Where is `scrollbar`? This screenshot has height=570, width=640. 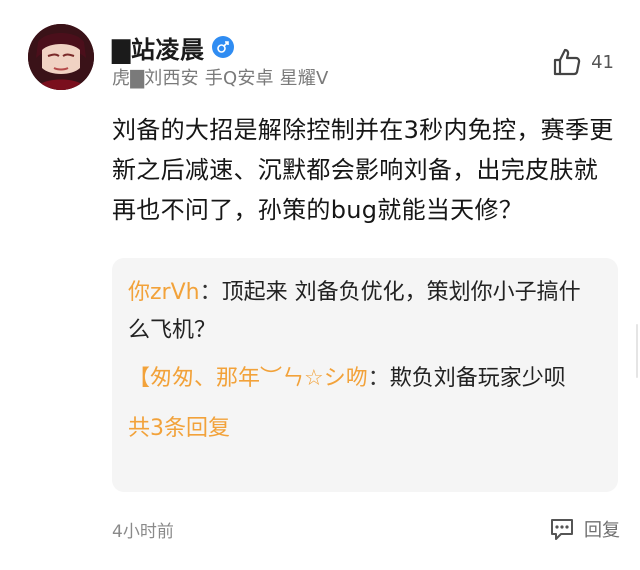
scrollbar is located at coordinates (637, 351).